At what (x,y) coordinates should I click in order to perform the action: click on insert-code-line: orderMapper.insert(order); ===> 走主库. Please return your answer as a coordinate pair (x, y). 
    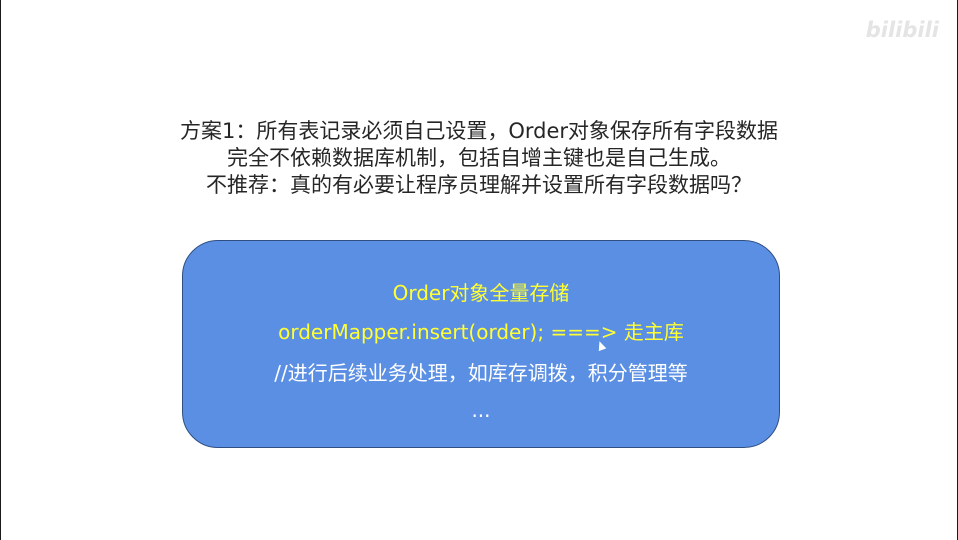
    Looking at the image, I should click on (481, 332).